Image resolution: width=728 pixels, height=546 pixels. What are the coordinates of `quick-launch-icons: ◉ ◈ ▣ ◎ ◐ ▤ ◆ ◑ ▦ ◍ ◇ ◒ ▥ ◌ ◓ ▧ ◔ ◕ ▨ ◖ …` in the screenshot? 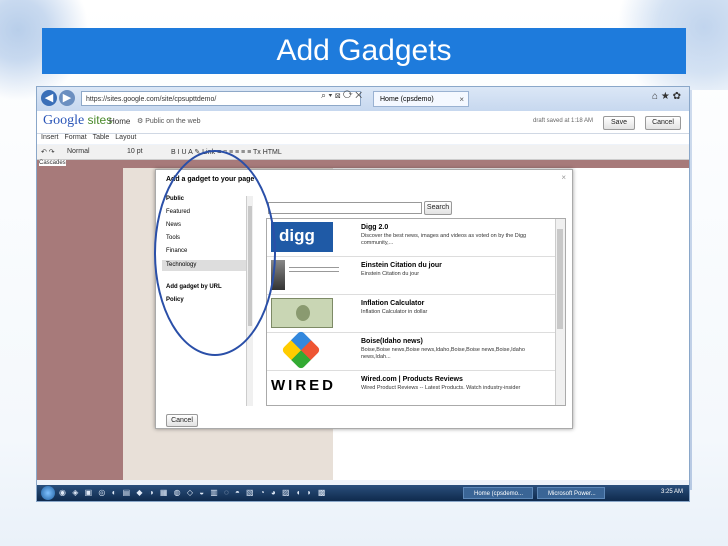 It's located at (193, 492).